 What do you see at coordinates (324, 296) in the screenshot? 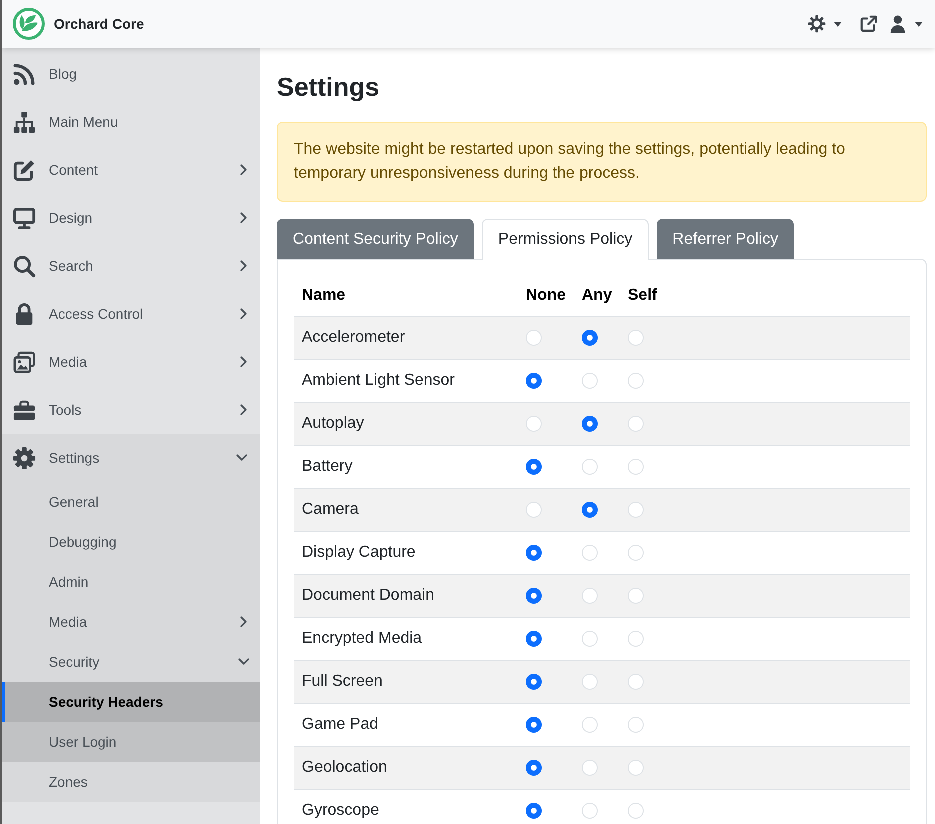
I see `column-header: Name` at bounding box center [324, 296].